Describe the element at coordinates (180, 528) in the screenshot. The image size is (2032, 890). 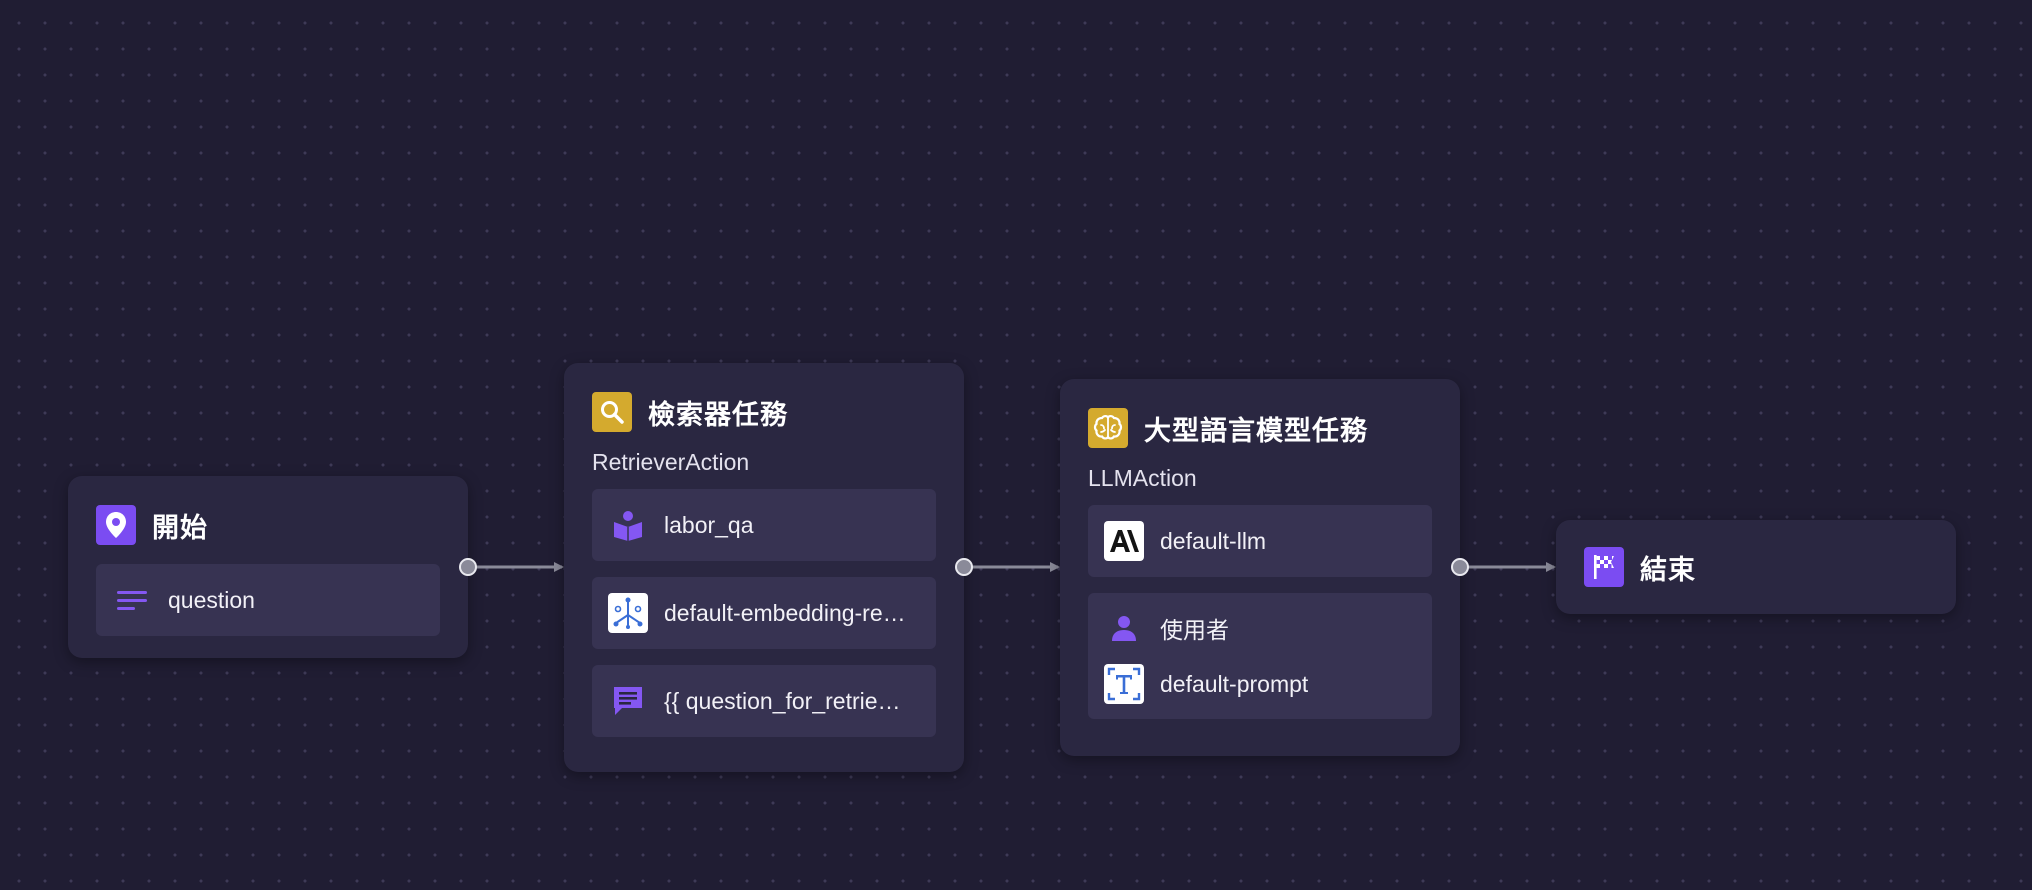
I see `start-node-title: 開始` at that location.